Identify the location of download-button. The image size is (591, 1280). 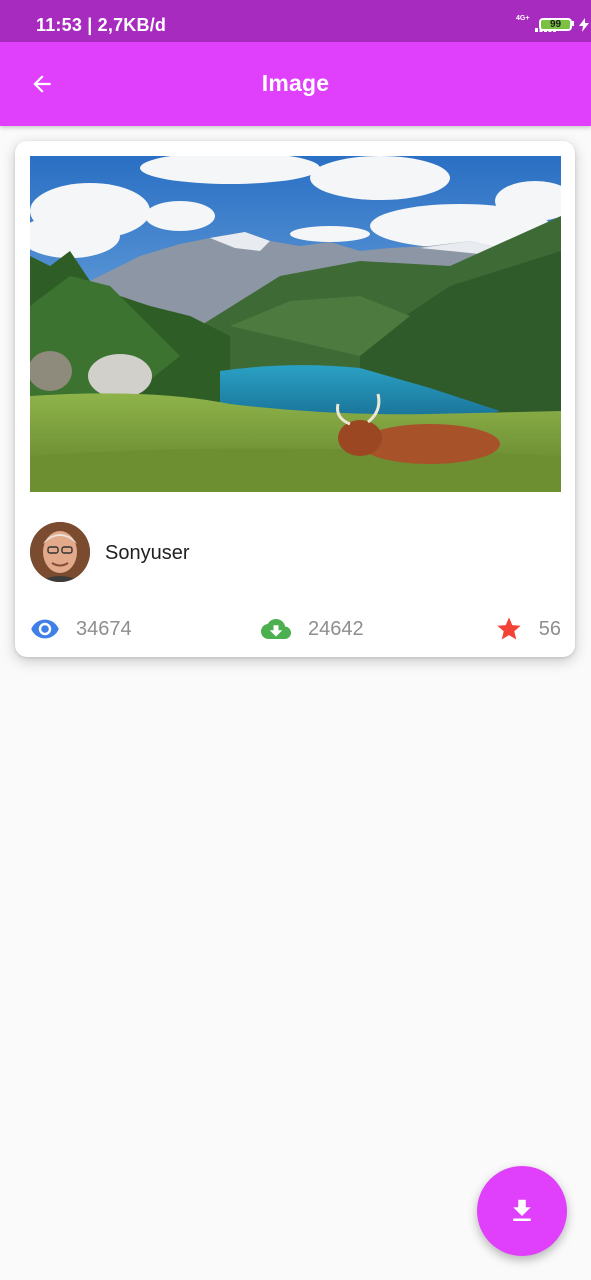
(522, 1211).